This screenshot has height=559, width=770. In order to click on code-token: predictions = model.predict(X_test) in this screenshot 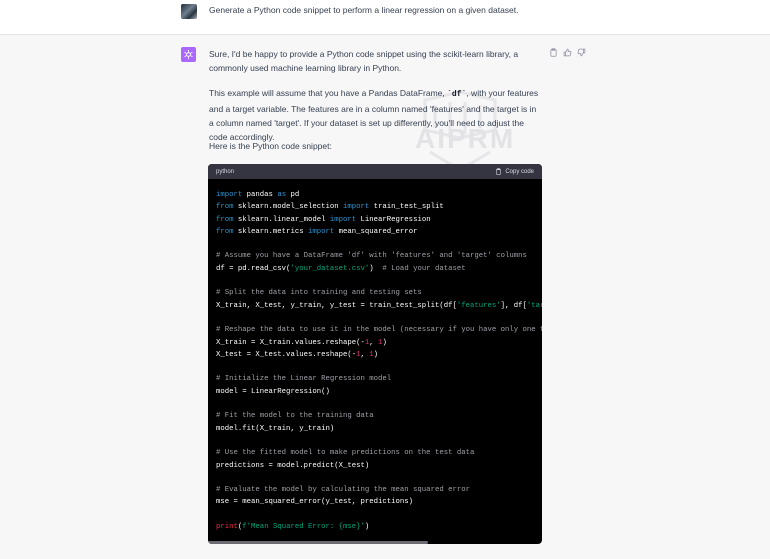, I will do `click(293, 465)`.